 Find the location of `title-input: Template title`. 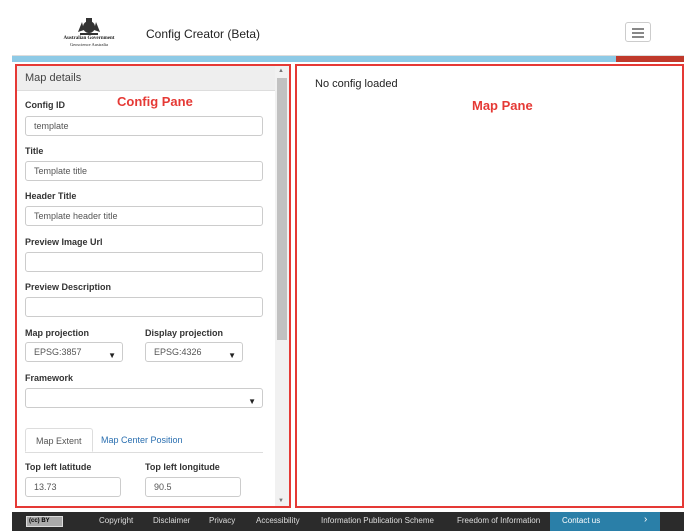

title-input: Template title is located at coordinates (144, 171).